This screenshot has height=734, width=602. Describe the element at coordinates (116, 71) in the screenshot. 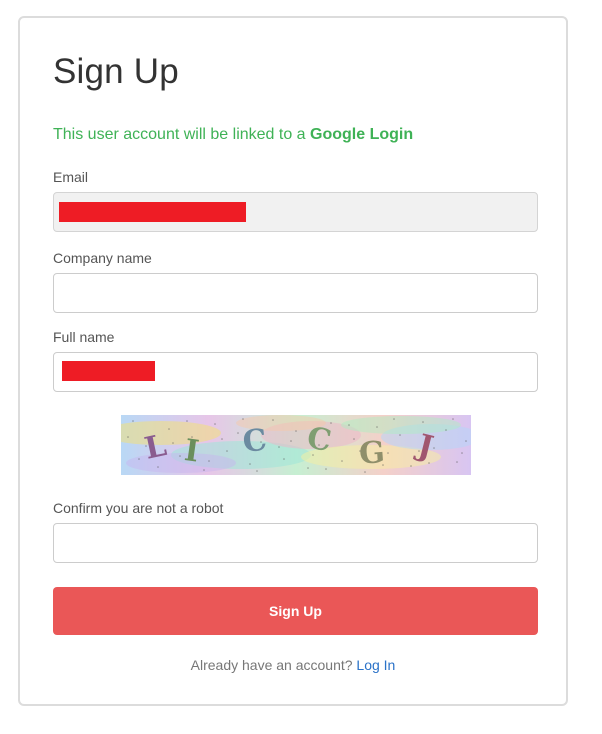

I see `page-title: Sign Up` at that location.